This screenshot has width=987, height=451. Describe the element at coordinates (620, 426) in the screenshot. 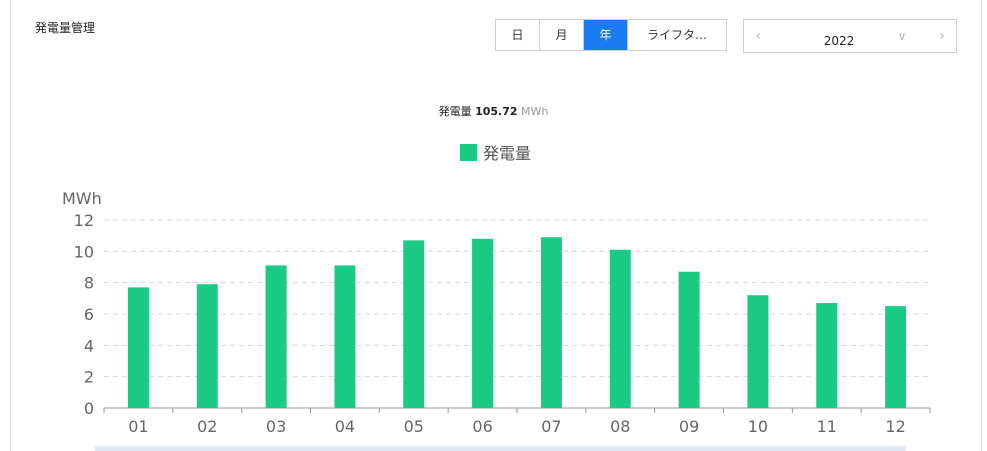

I see `x-tick-label: 08` at that location.